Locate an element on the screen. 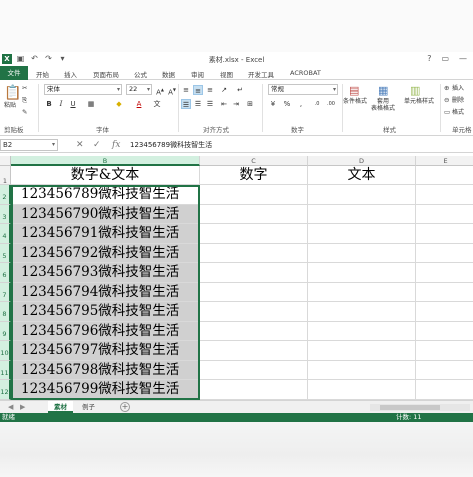 This screenshot has height=477, width=473. cell-c7 is located at coordinates (254, 292).